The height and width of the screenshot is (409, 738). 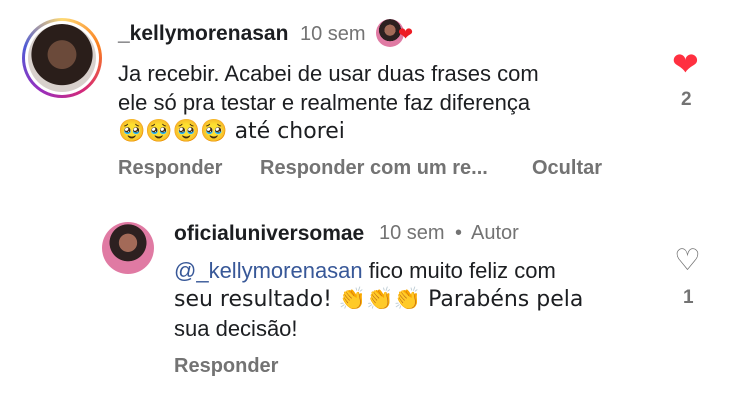 I want to click on reply-text-segment: fico muito feliz com, so click(x=459, y=270).